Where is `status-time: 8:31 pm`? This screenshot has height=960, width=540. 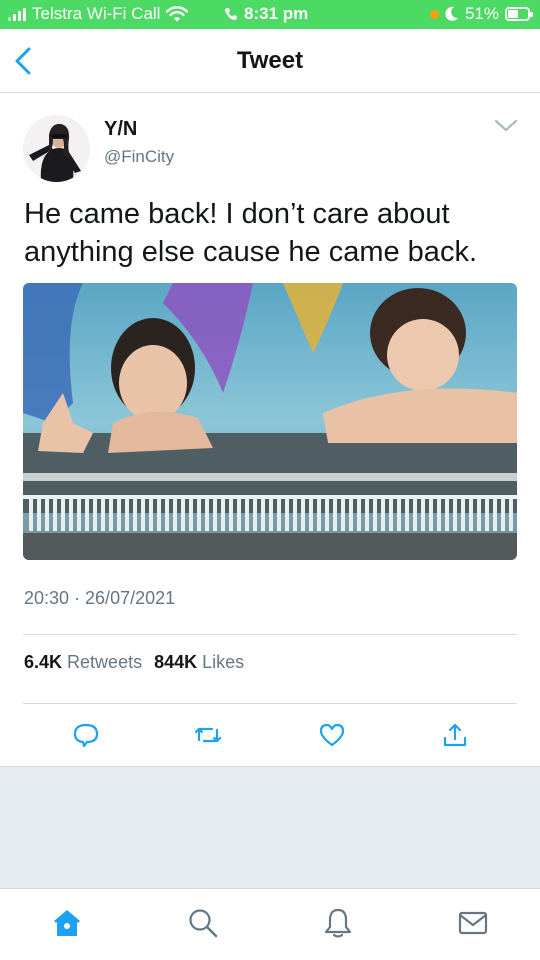
status-time: 8:31 pm is located at coordinates (276, 13).